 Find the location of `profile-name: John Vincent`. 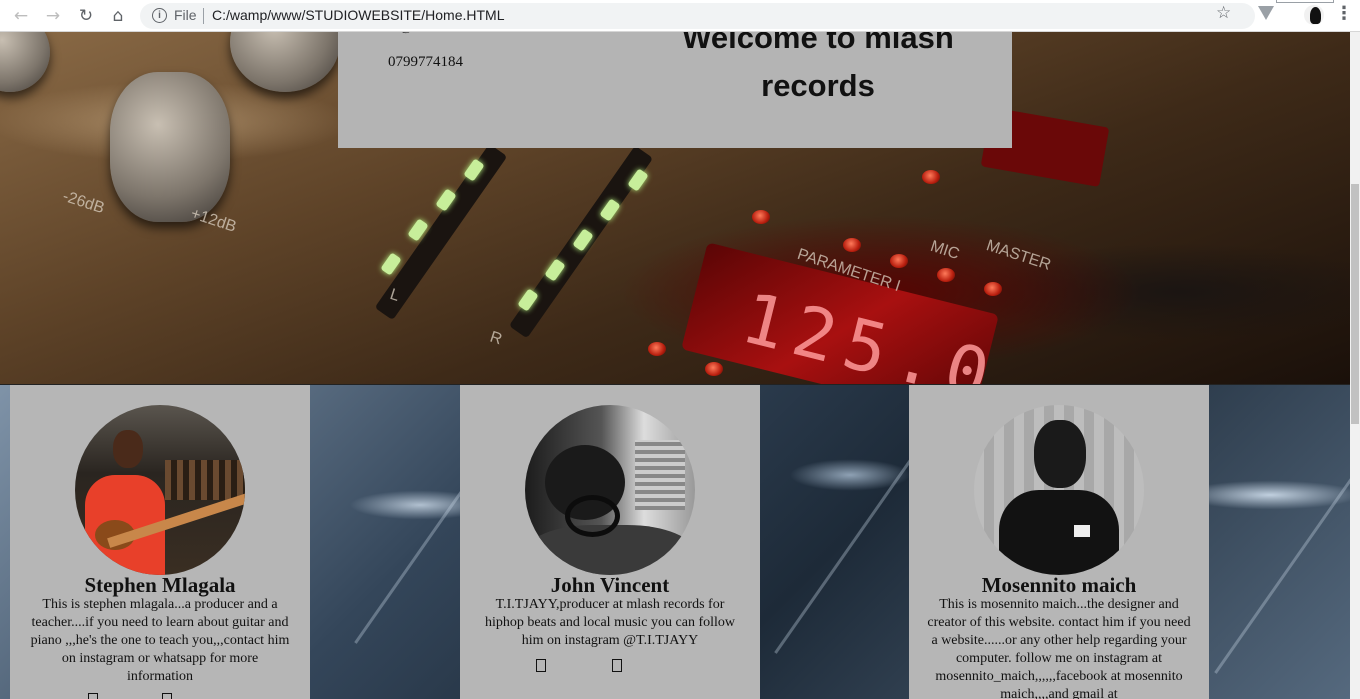

profile-name: John Vincent is located at coordinates (610, 585).